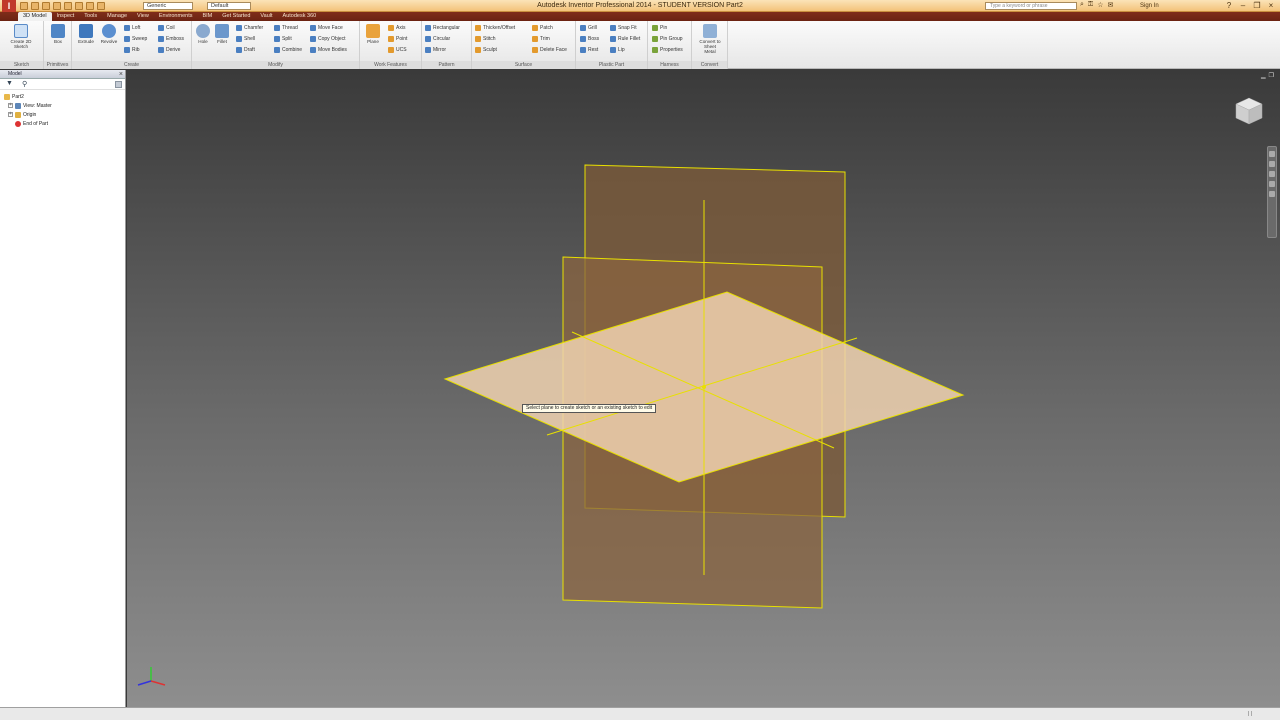 The width and height of the screenshot is (1280, 720). What do you see at coordinates (288, 28) in the screenshot?
I see `thread-button: Thread` at bounding box center [288, 28].